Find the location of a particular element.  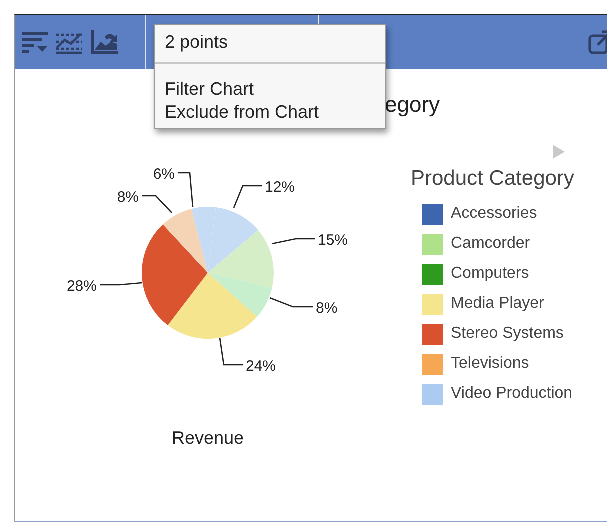

legend-title: Product Category is located at coordinates (492, 179).